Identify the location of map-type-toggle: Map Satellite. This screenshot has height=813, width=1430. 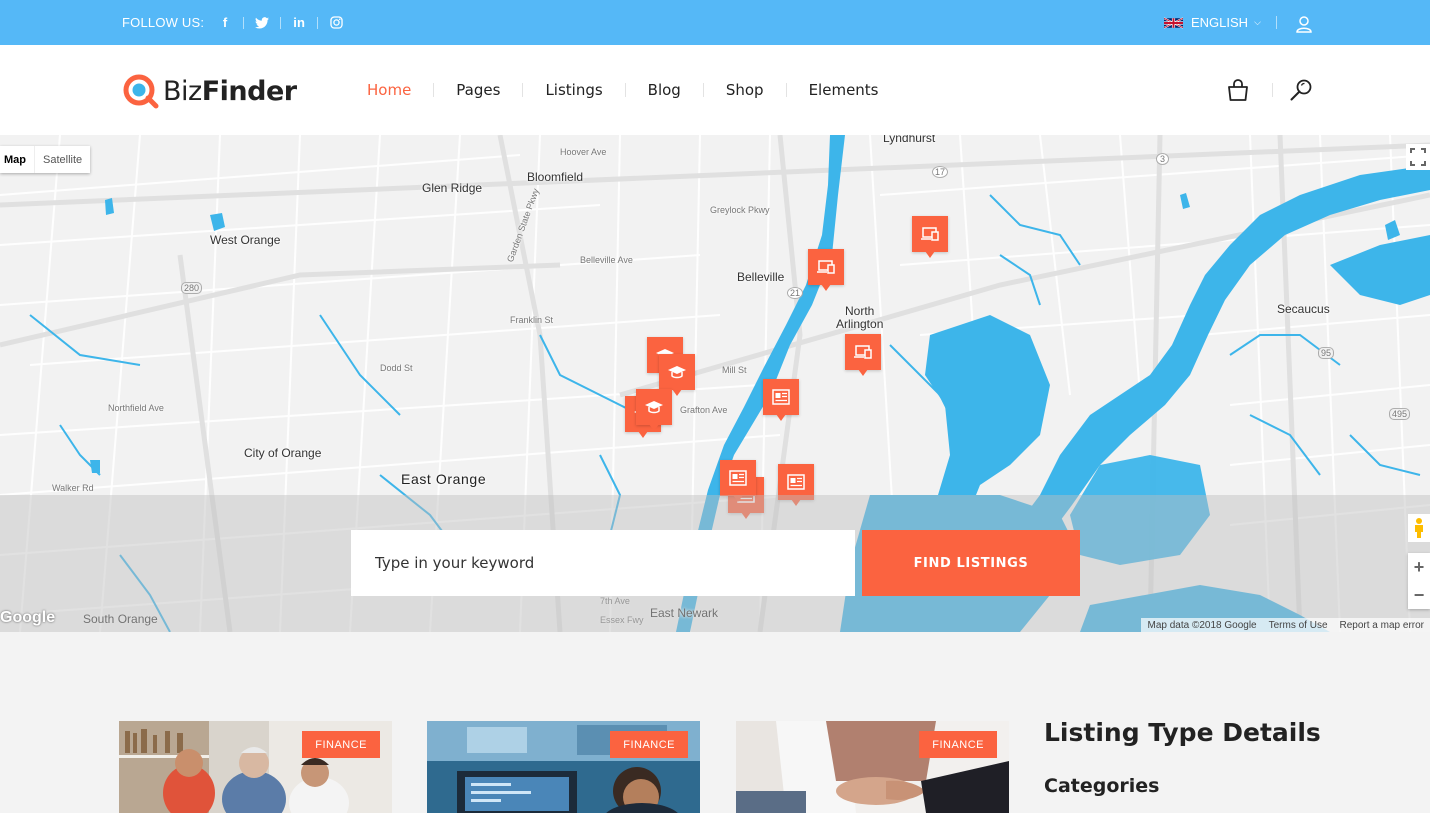
(45, 159).